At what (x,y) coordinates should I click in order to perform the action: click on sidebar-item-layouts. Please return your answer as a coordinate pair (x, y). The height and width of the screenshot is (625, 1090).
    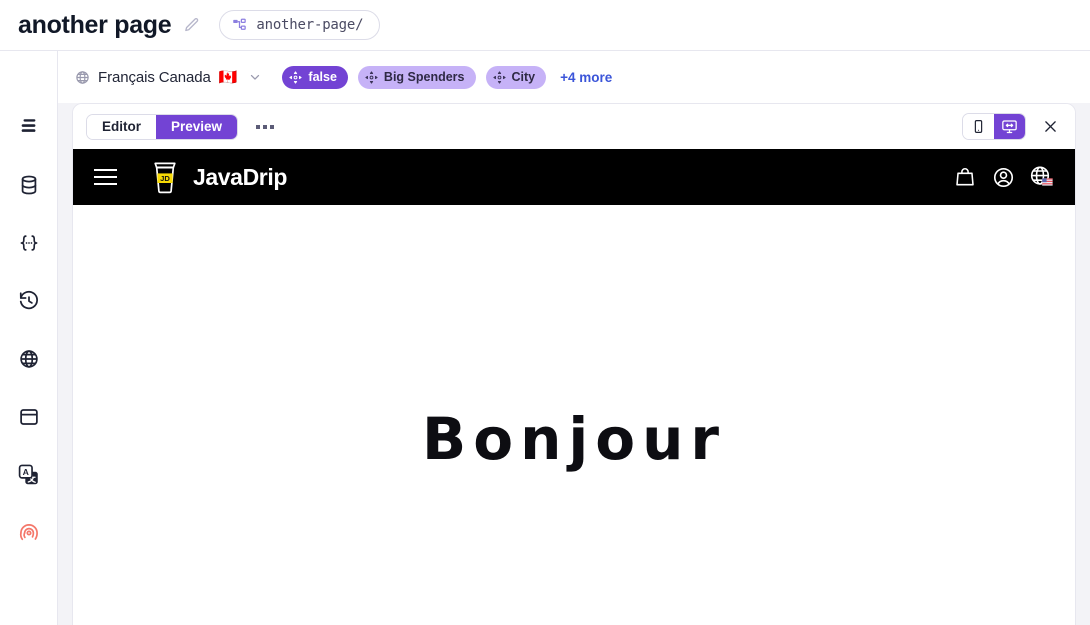
    Looking at the image, I should click on (29, 417).